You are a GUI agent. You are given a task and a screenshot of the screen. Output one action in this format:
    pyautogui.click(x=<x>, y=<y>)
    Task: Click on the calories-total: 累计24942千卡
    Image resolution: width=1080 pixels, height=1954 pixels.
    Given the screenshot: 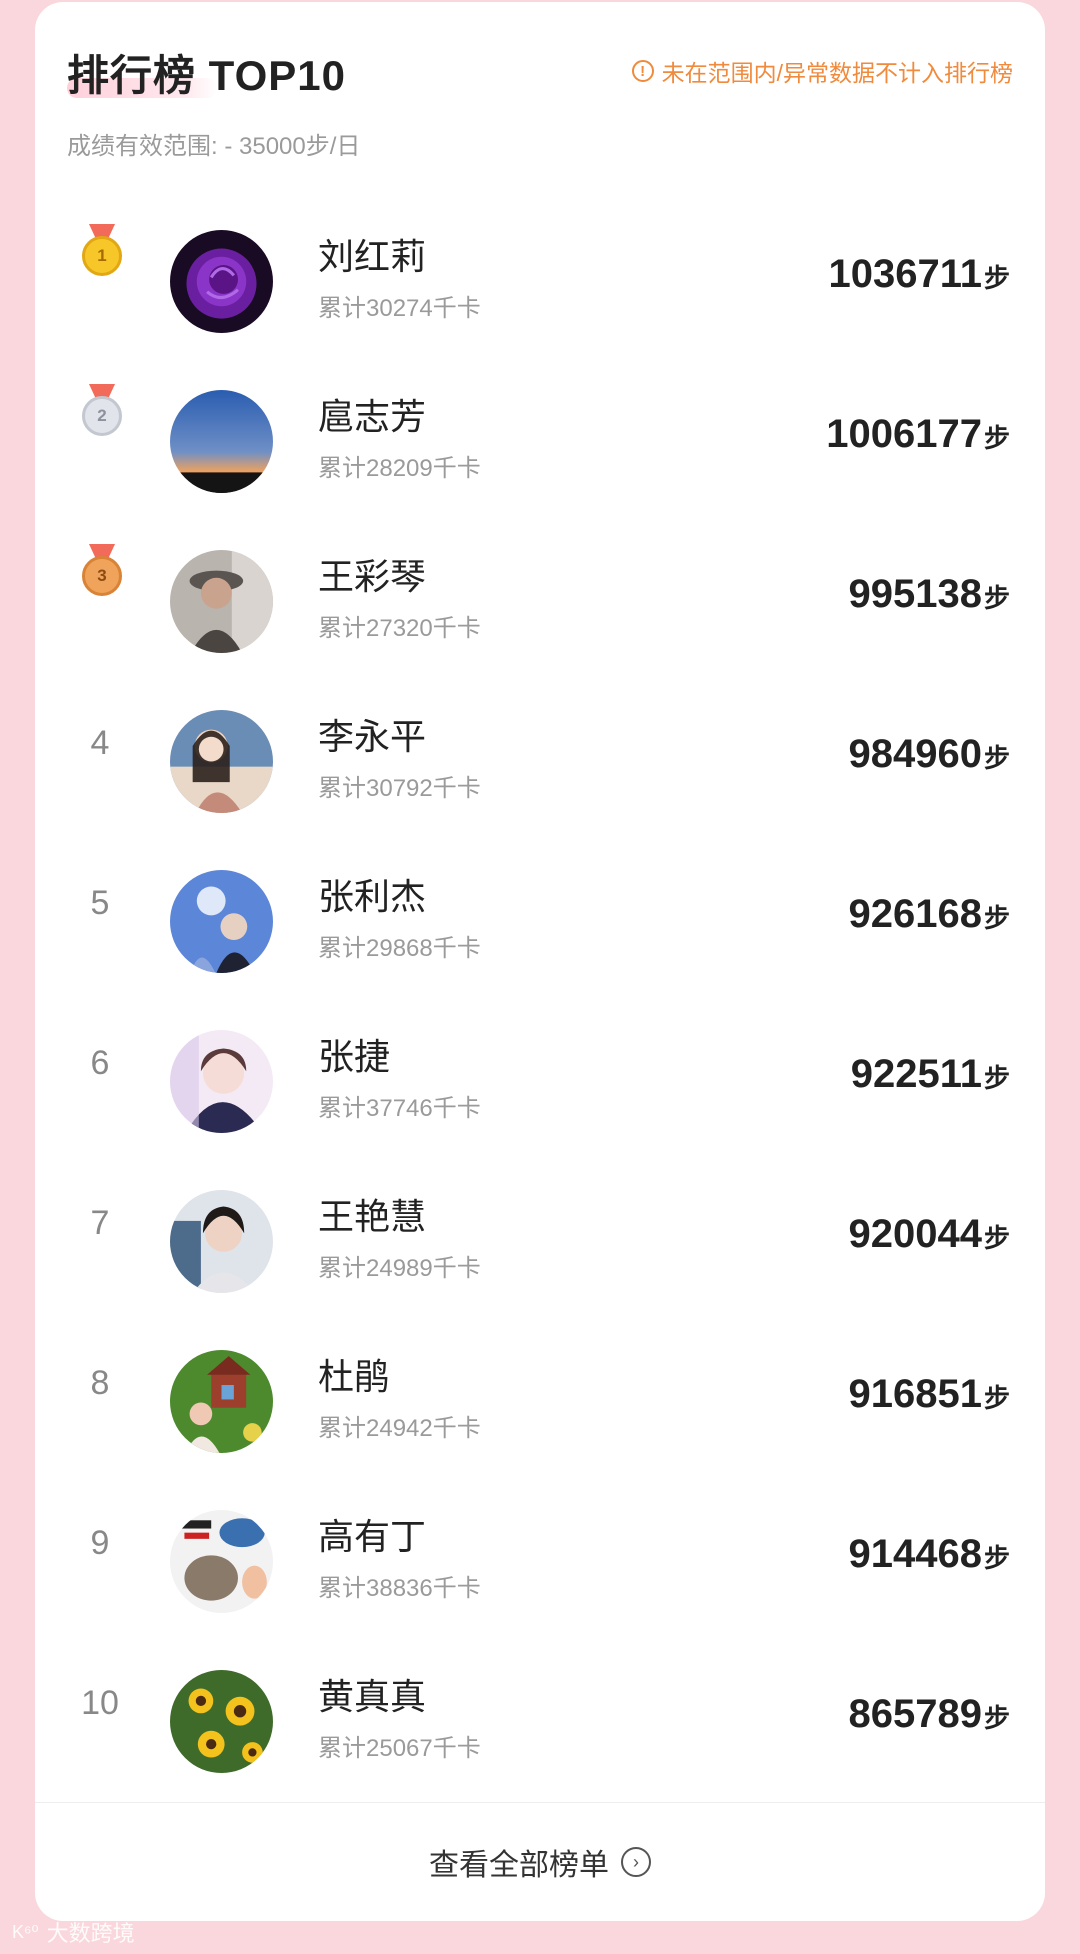 What is the action you would take?
    pyautogui.click(x=399, y=1428)
    